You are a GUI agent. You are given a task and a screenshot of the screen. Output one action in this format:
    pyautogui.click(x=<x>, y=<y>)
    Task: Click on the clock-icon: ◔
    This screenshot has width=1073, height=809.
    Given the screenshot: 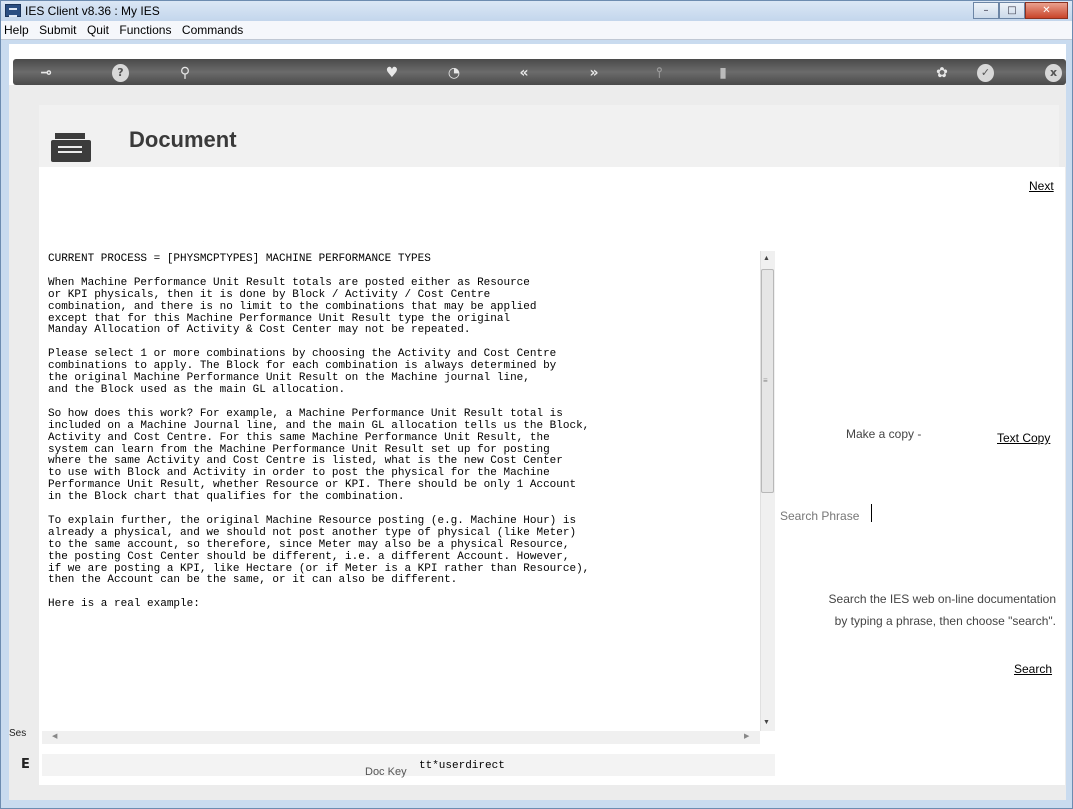 What is the action you would take?
    pyautogui.click(x=454, y=73)
    